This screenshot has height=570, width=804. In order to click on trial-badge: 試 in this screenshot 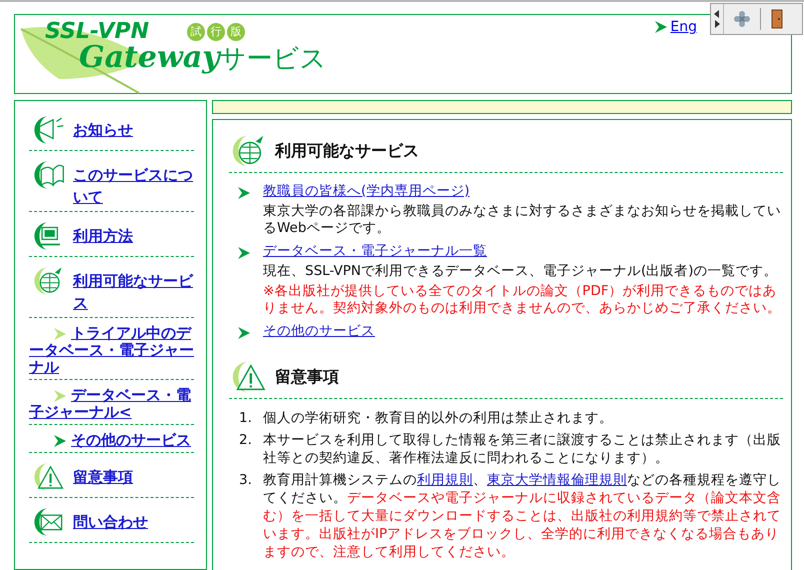, I will do `click(196, 31)`.